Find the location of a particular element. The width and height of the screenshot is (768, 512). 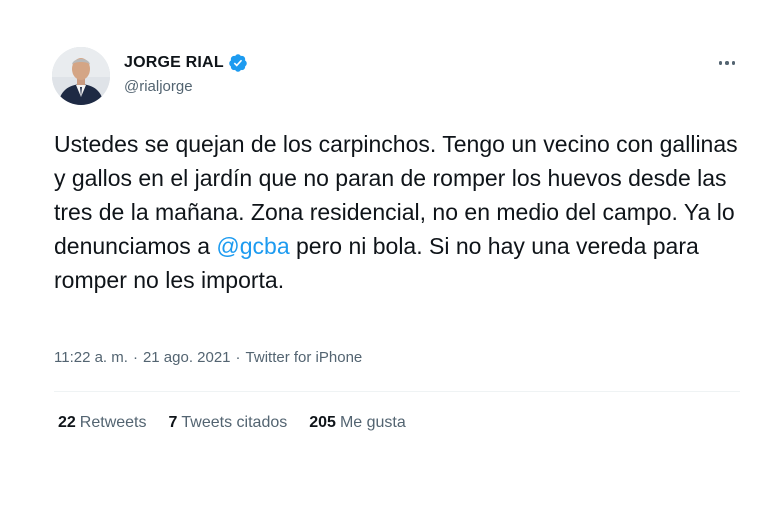

author-handle: @rialjorge is located at coordinates (158, 86).